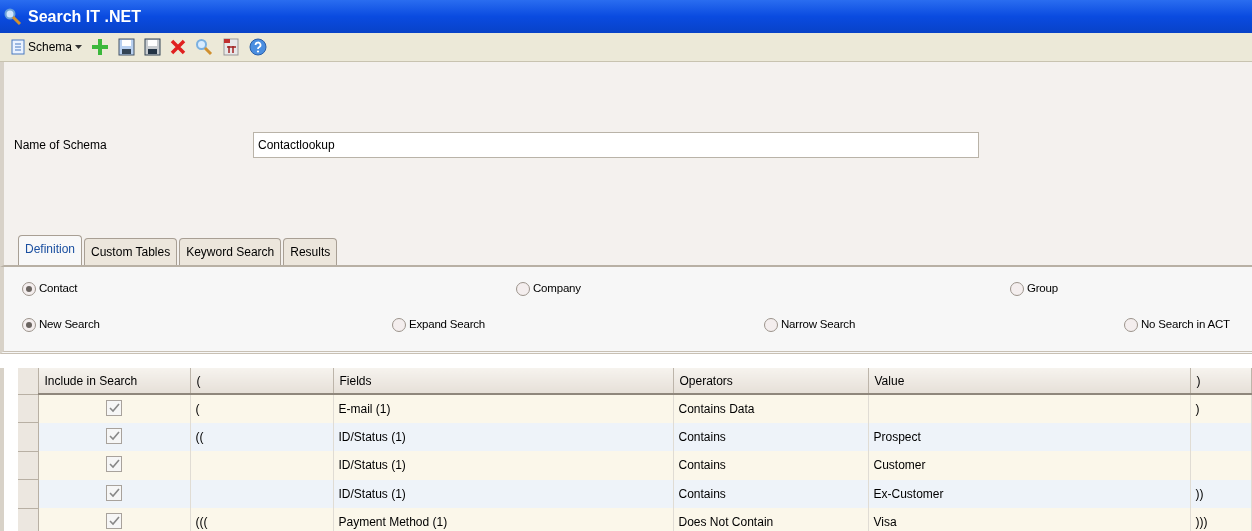 The width and height of the screenshot is (1252, 531). I want to click on column-header: Fields, so click(503, 381).